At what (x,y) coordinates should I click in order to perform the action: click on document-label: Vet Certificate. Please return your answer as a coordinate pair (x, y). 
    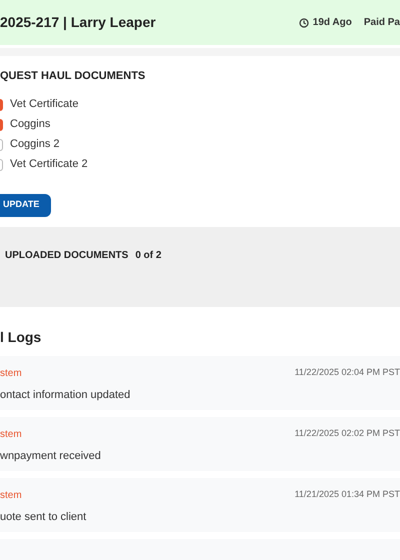
    Looking at the image, I should click on (44, 104).